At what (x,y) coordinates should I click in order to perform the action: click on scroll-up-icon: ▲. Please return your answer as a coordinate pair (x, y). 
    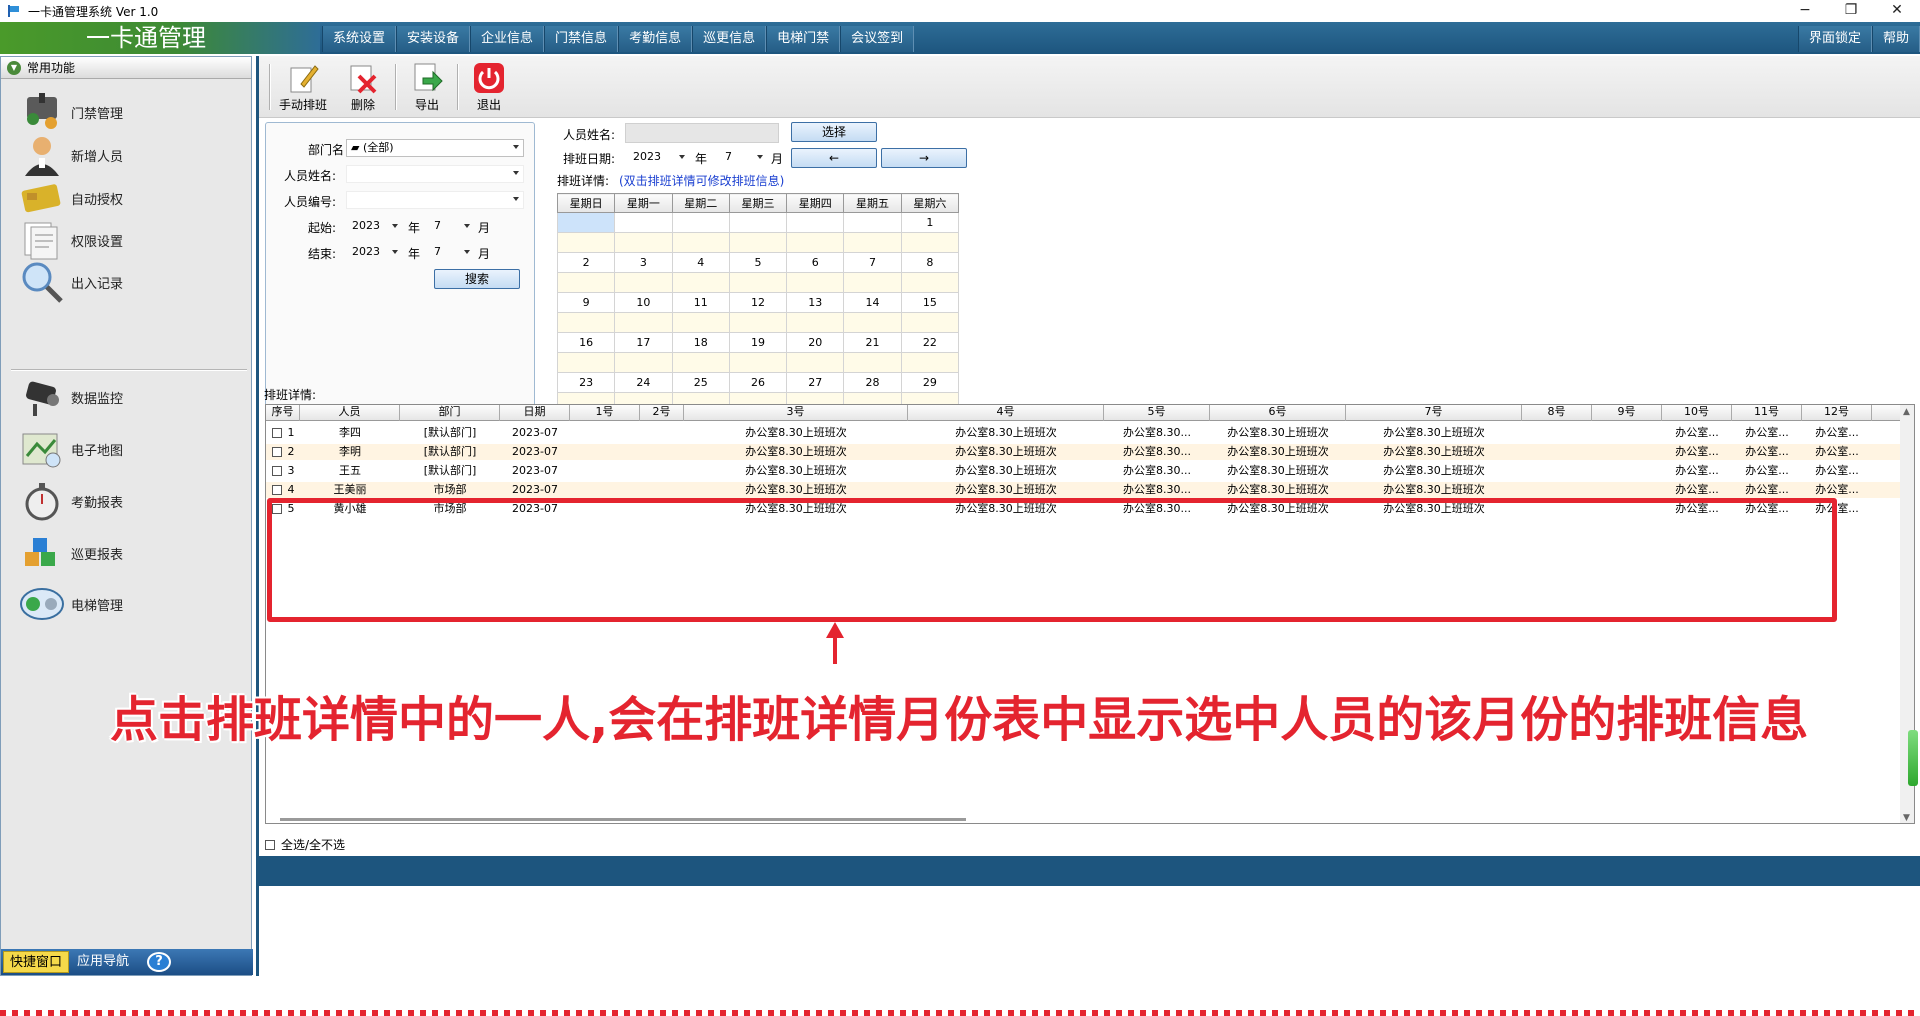
    Looking at the image, I should click on (1906, 412).